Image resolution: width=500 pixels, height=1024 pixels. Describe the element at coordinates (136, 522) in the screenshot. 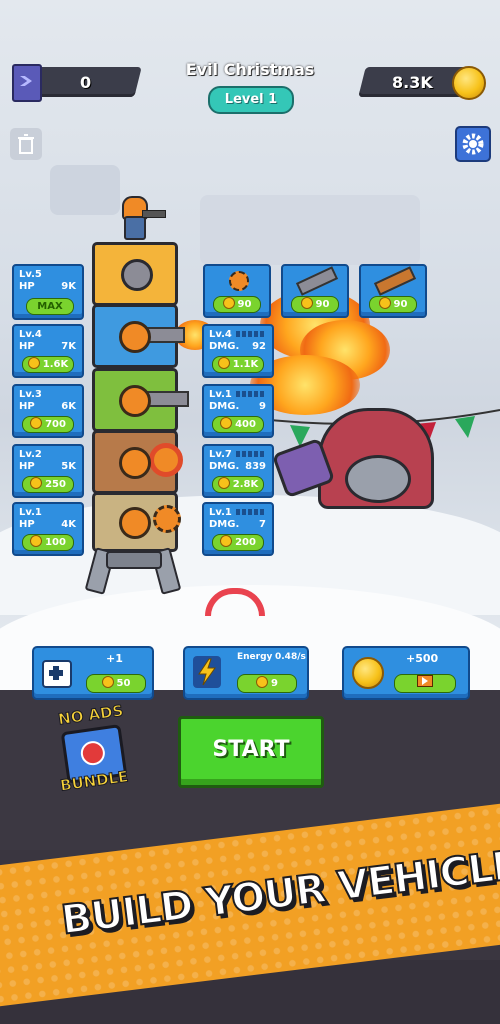

I see `vehicle-block-saw` at that location.